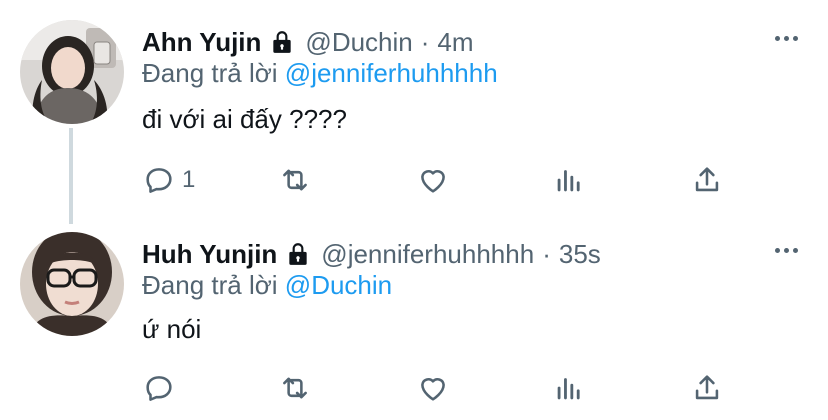 The image size is (828, 420). Describe the element at coordinates (244, 119) in the screenshot. I see `tweet-text: đi với ai đấy ????` at that location.